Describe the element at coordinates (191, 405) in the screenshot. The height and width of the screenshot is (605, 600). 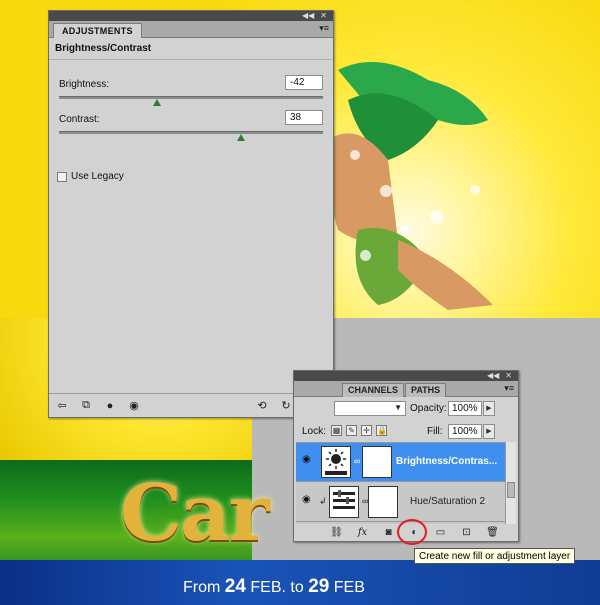
I see `adjustments-footer: ⇦ ⧉ ● ◉ ⟲ ↻ 🗑` at that location.